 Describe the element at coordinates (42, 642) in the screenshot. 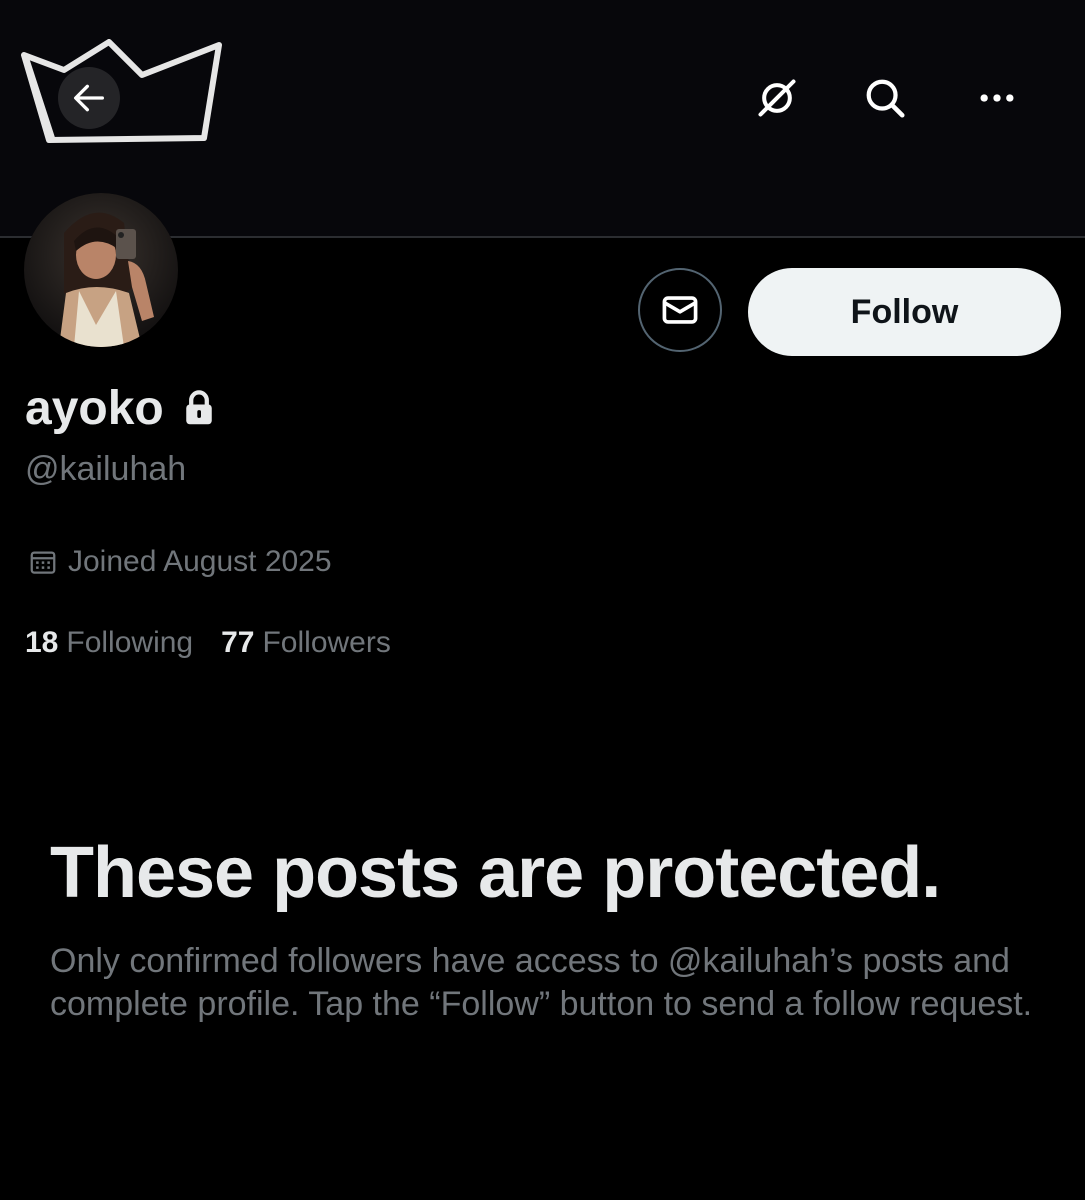

I see `following-count: 18` at that location.